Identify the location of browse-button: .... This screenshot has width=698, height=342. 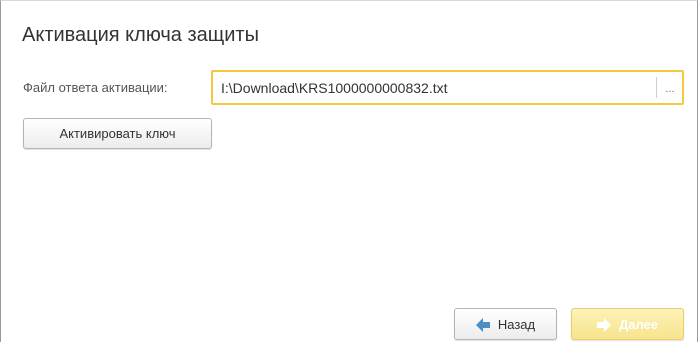
(670, 87).